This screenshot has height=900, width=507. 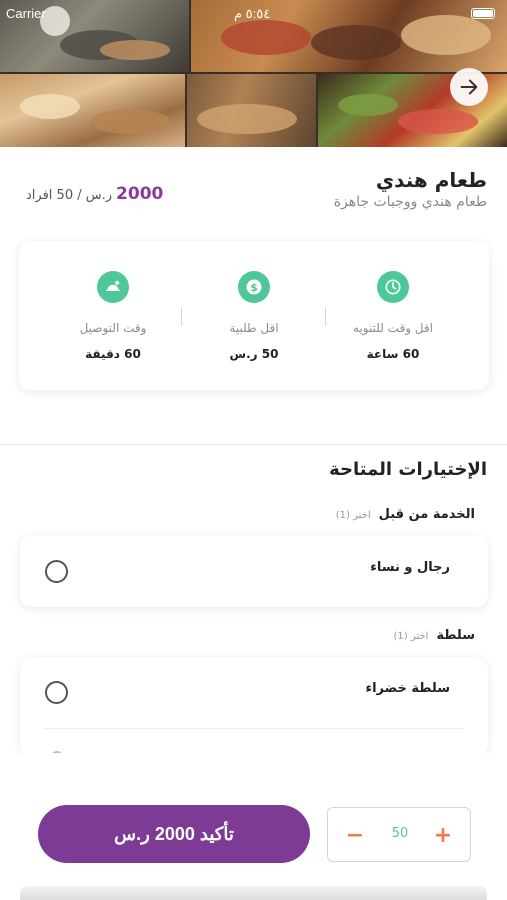 What do you see at coordinates (252, 13) in the screenshot?
I see `status-time: ٥:٥٤ م` at bounding box center [252, 13].